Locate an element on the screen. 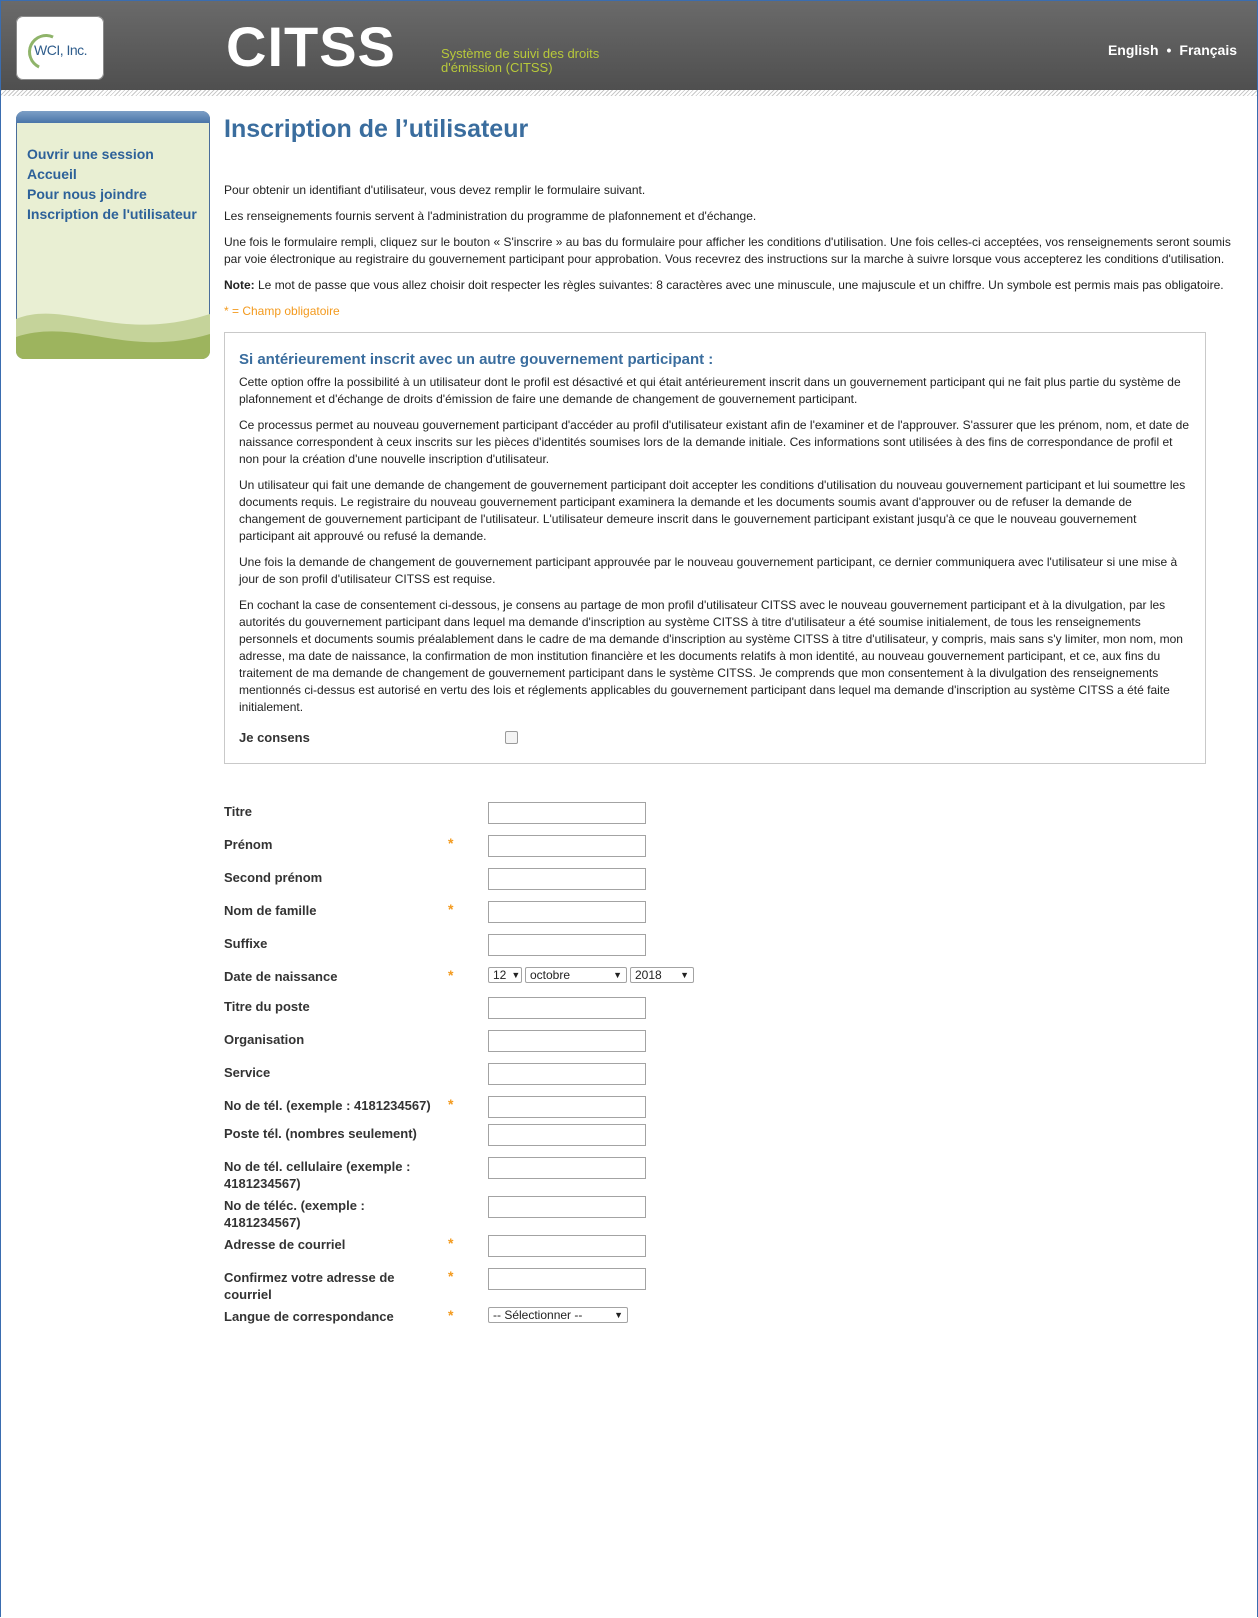 The width and height of the screenshot is (1258, 1618). suffix-label: Suffixe is located at coordinates (246, 943).